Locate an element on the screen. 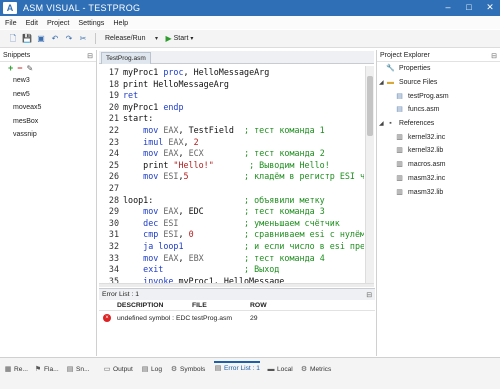 The height and width of the screenshot is (389, 500). code-token: ; Выход is located at coordinates (262, 269).